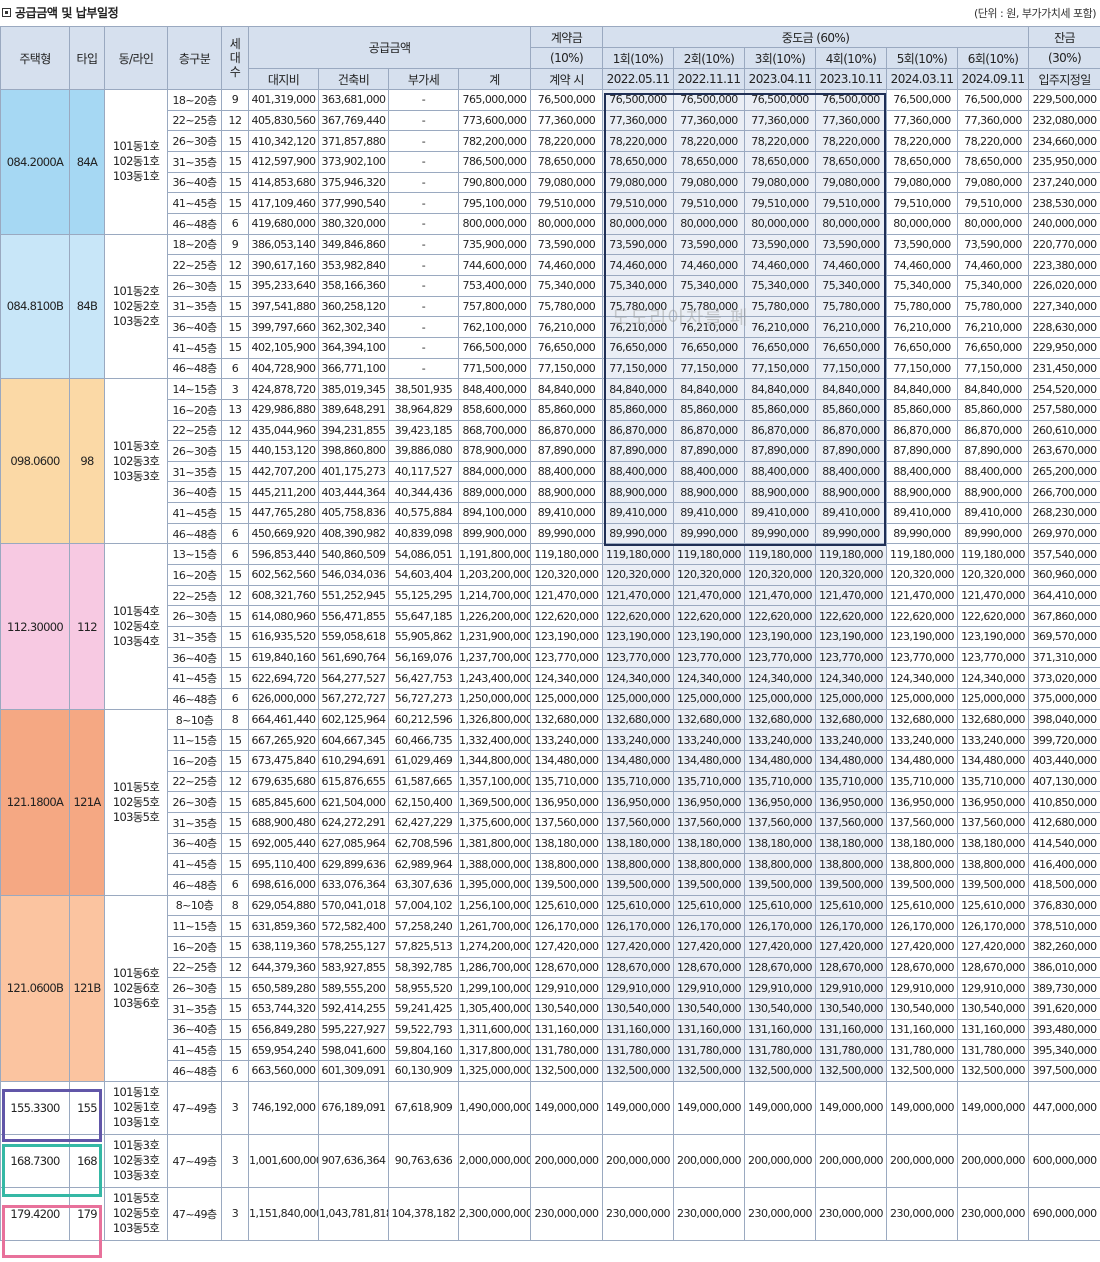 The height and width of the screenshot is (1262, 1100). I want to click on land-cell: 424,878,720, so click(283, 389).